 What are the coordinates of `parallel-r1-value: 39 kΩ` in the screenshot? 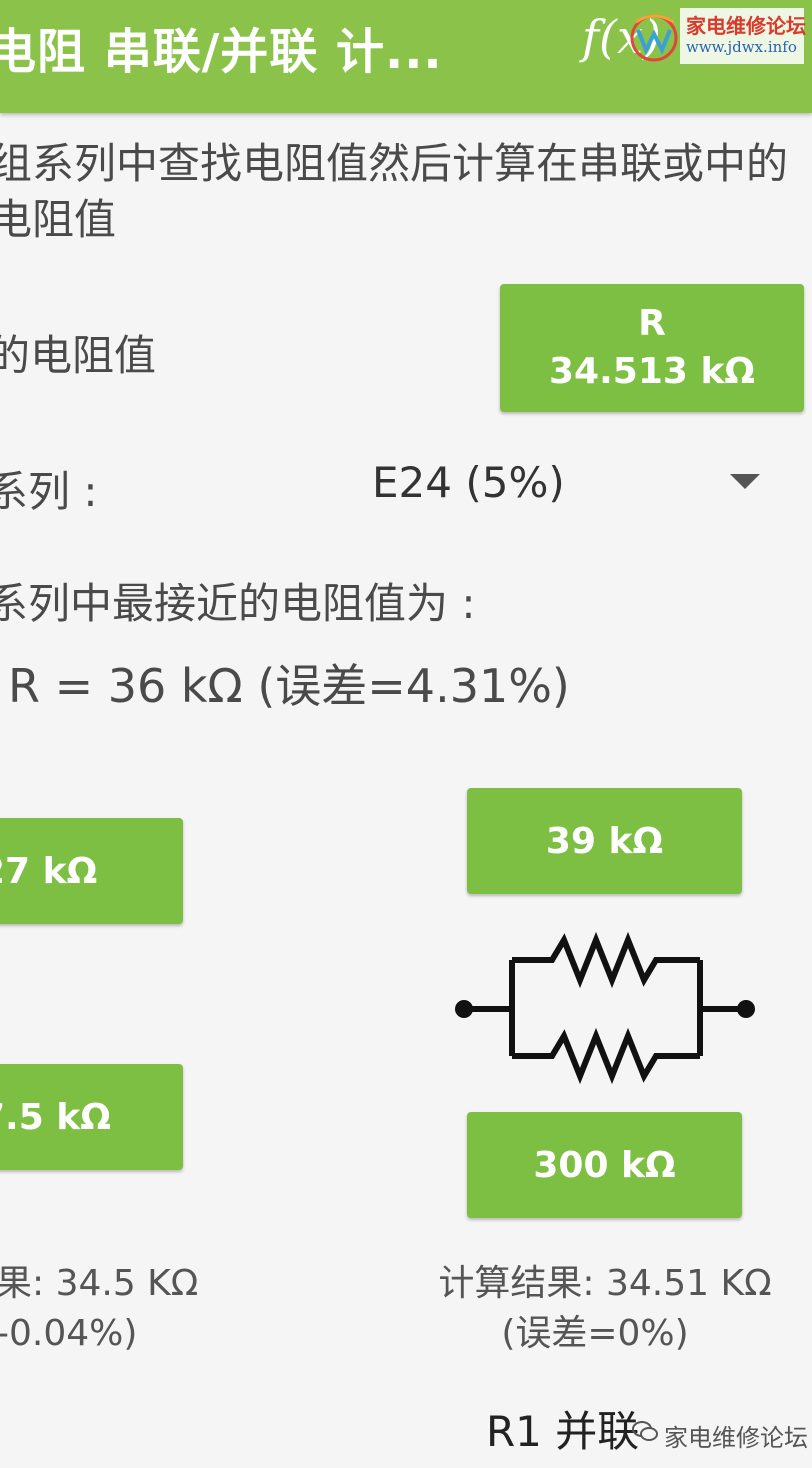 It's located at (604, 841).